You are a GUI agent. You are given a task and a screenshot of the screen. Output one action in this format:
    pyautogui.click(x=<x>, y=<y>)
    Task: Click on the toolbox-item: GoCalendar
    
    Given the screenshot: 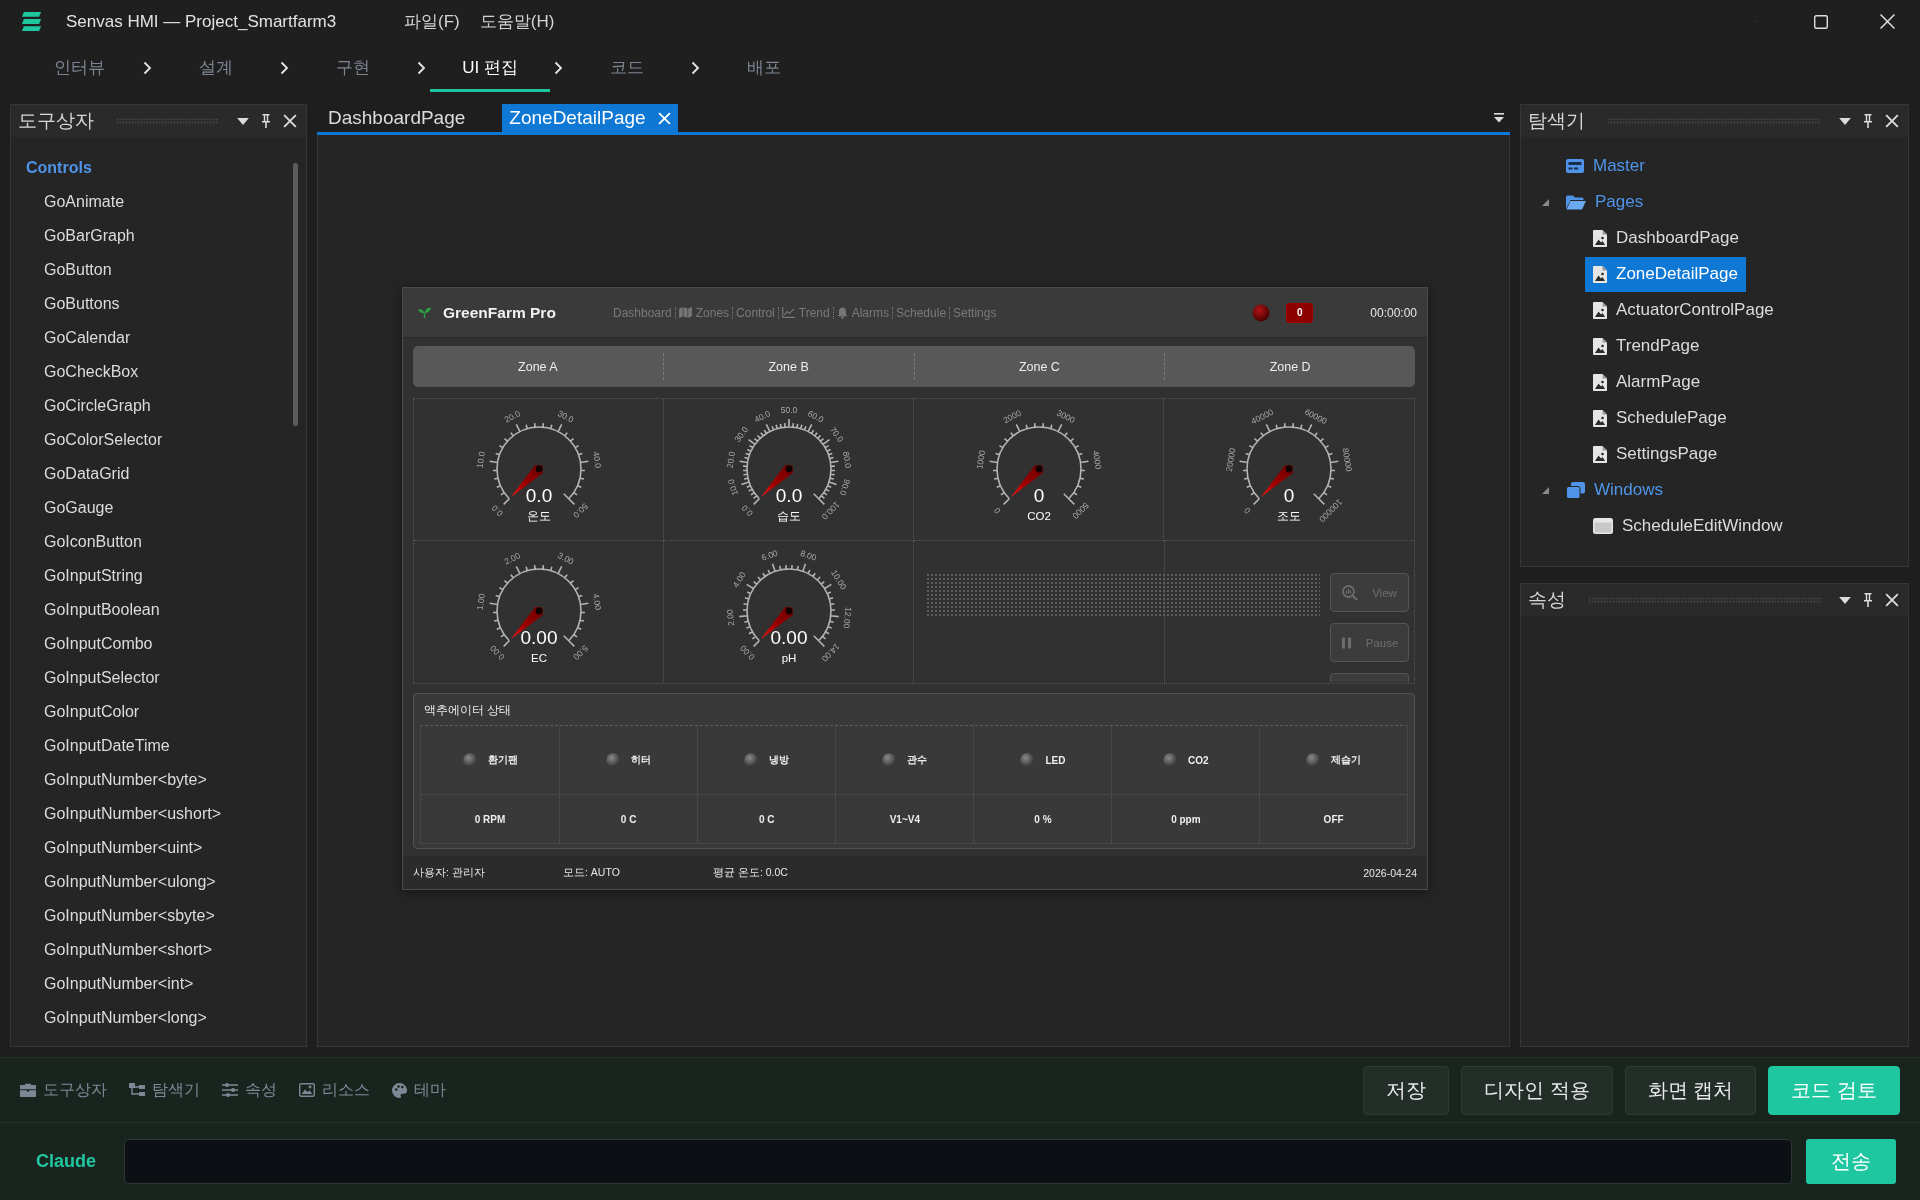 What is the action you would take?
    pyautogui.click(x=87, y=338)
    